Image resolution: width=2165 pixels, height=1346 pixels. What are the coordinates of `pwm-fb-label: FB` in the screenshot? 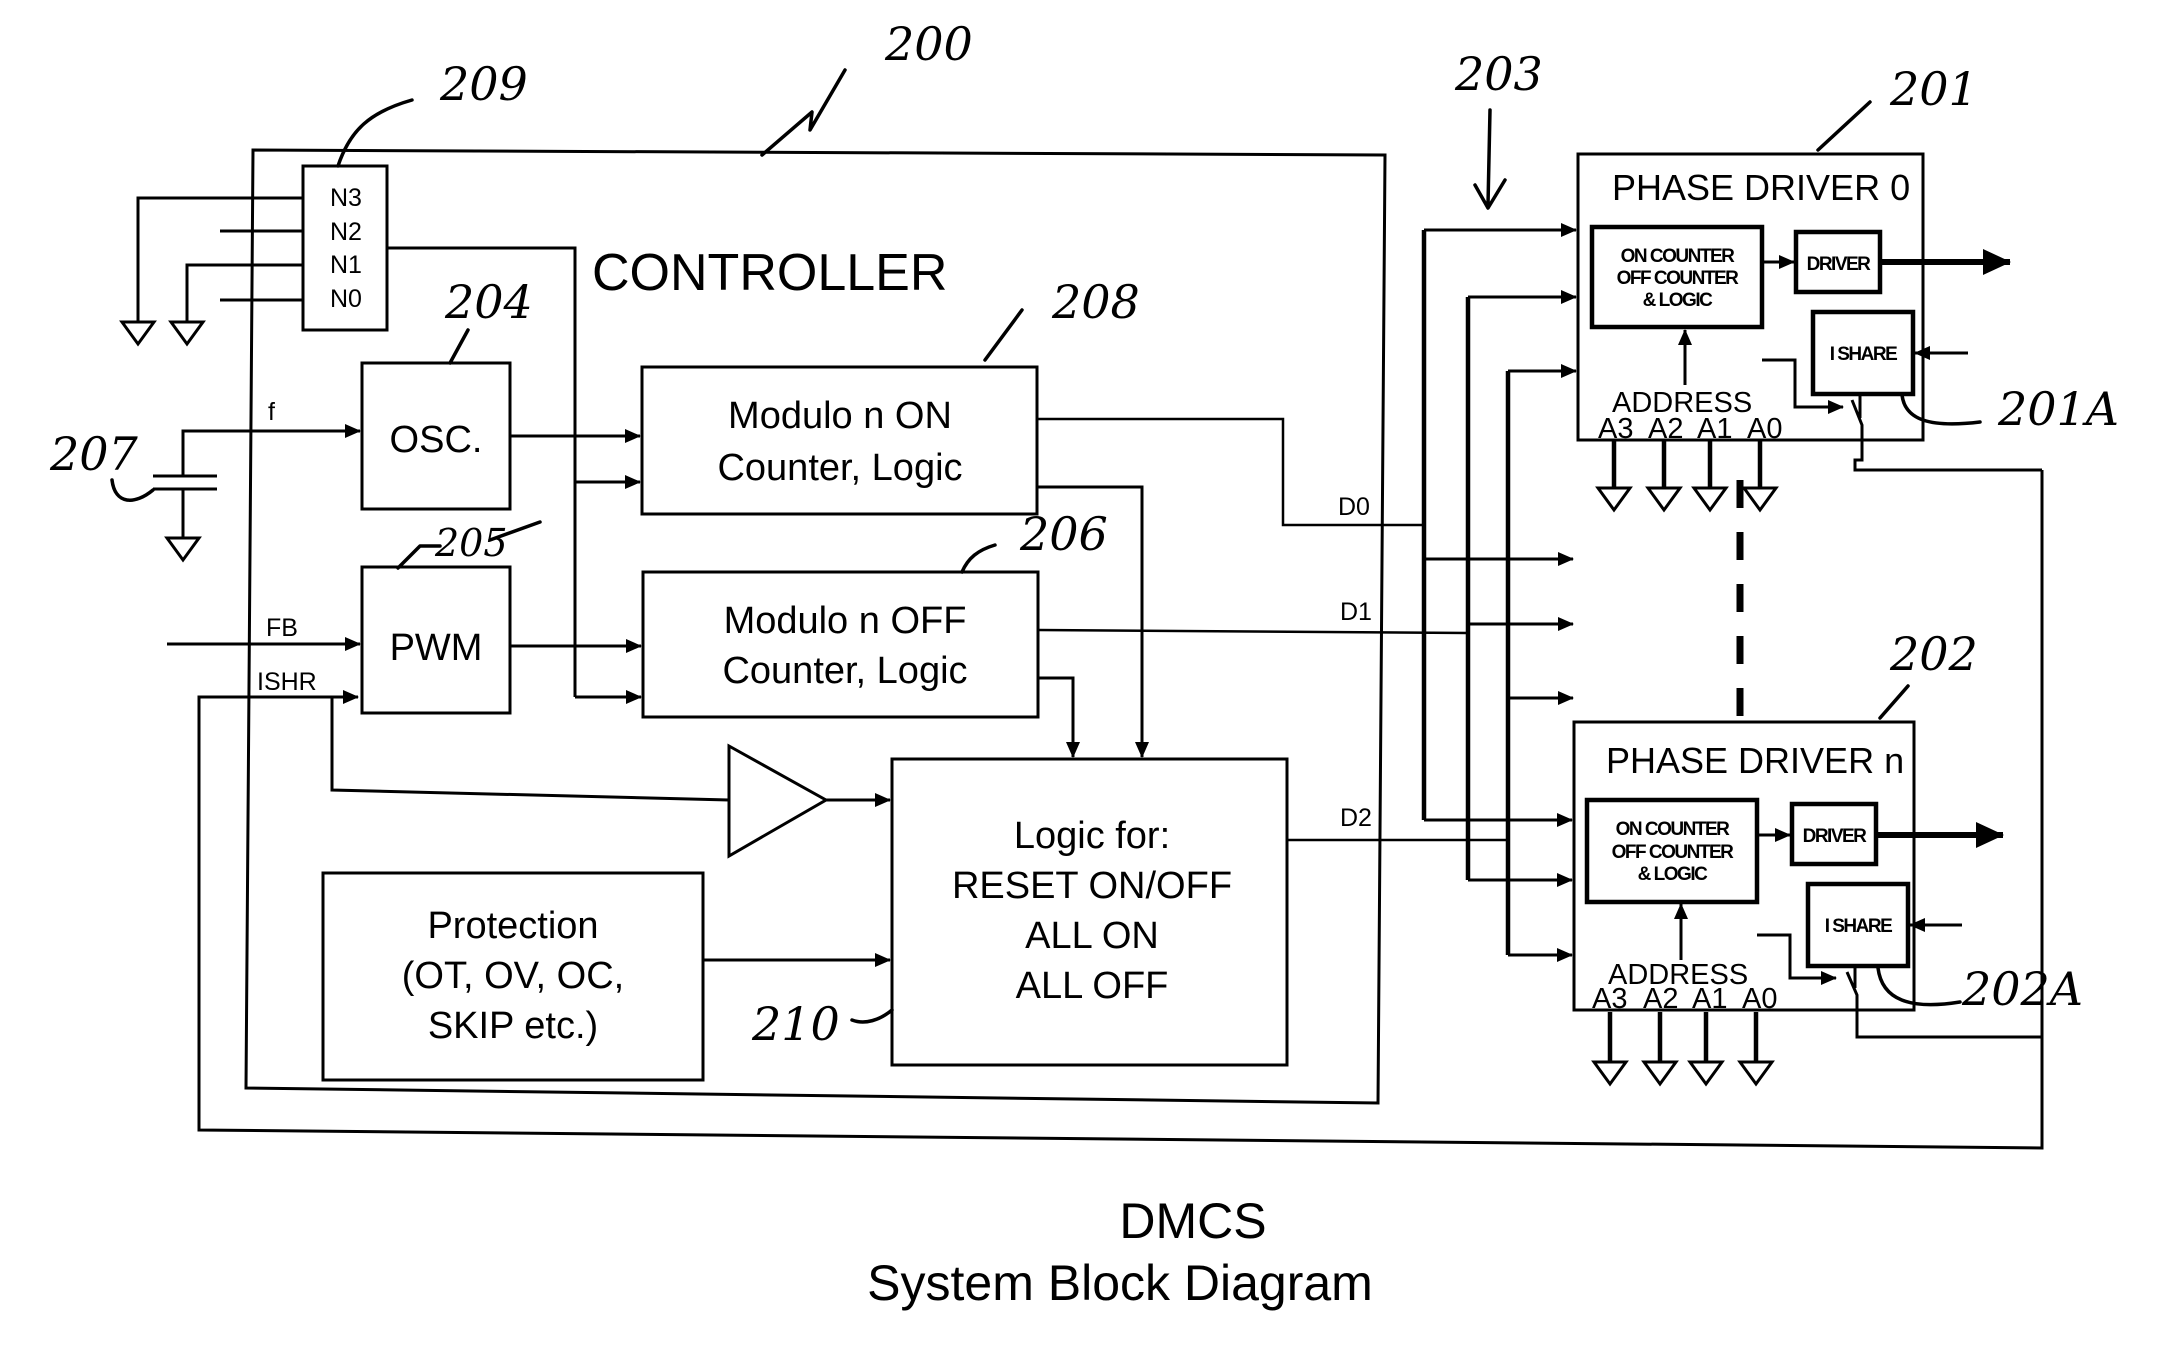 It's located at (282, 628).